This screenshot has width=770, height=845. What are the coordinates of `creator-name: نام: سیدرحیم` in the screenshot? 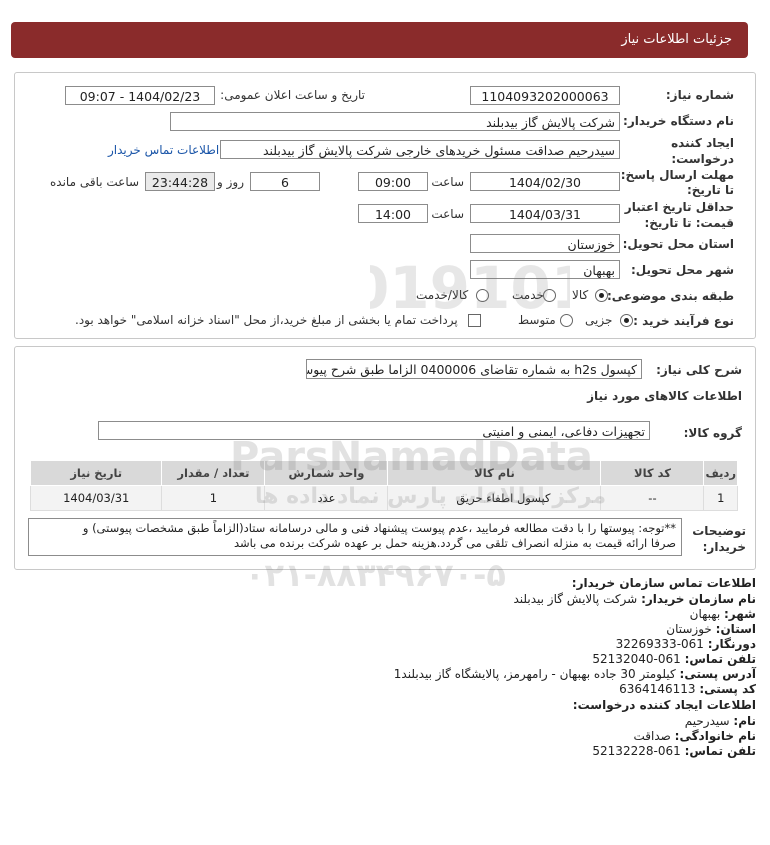 It's located at (720, 721).